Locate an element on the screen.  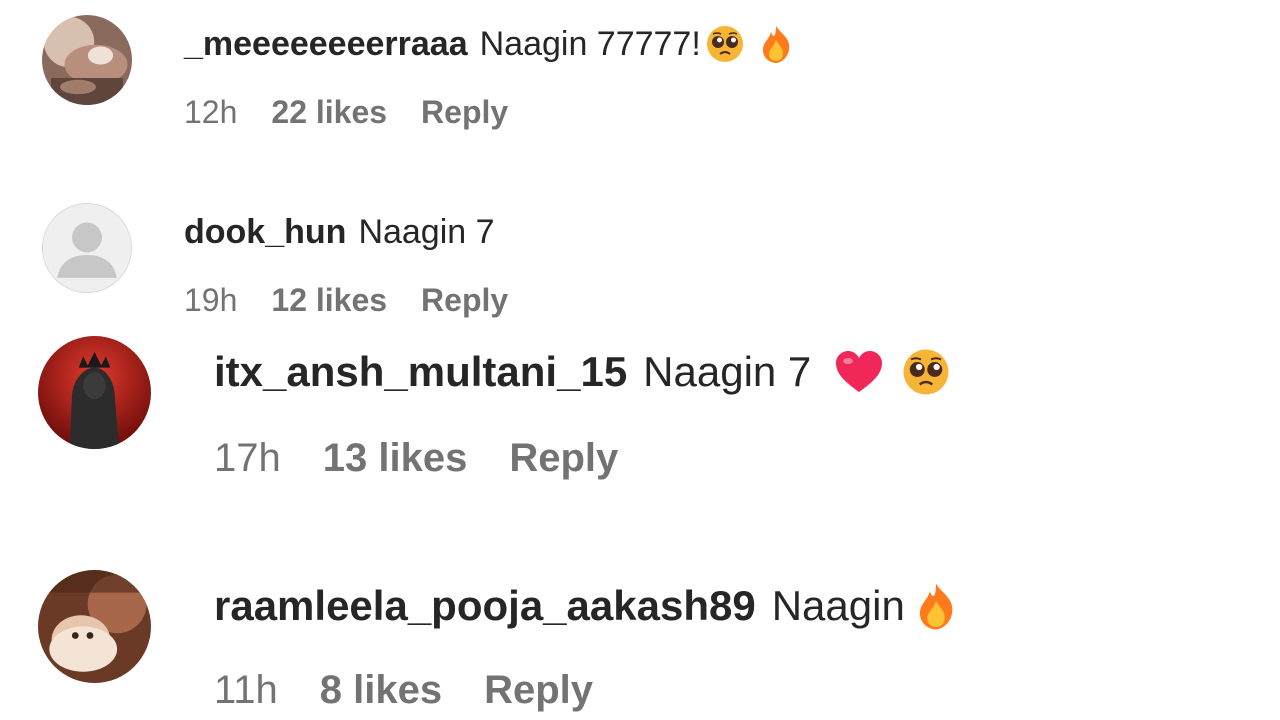
likes-count: 8 likes is located at coordinates (381, 690).